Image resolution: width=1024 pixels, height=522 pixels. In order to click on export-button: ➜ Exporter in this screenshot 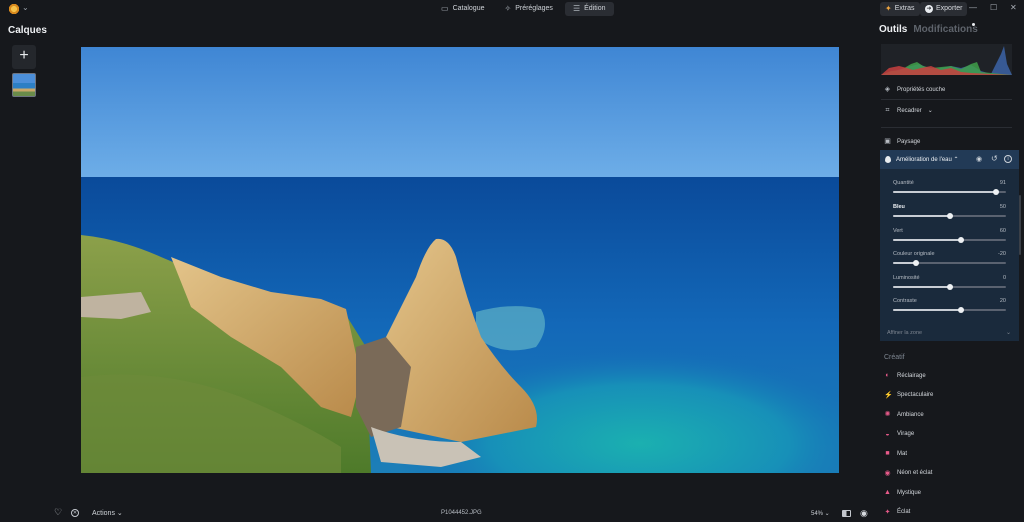, I will do `click(944, 9)`.